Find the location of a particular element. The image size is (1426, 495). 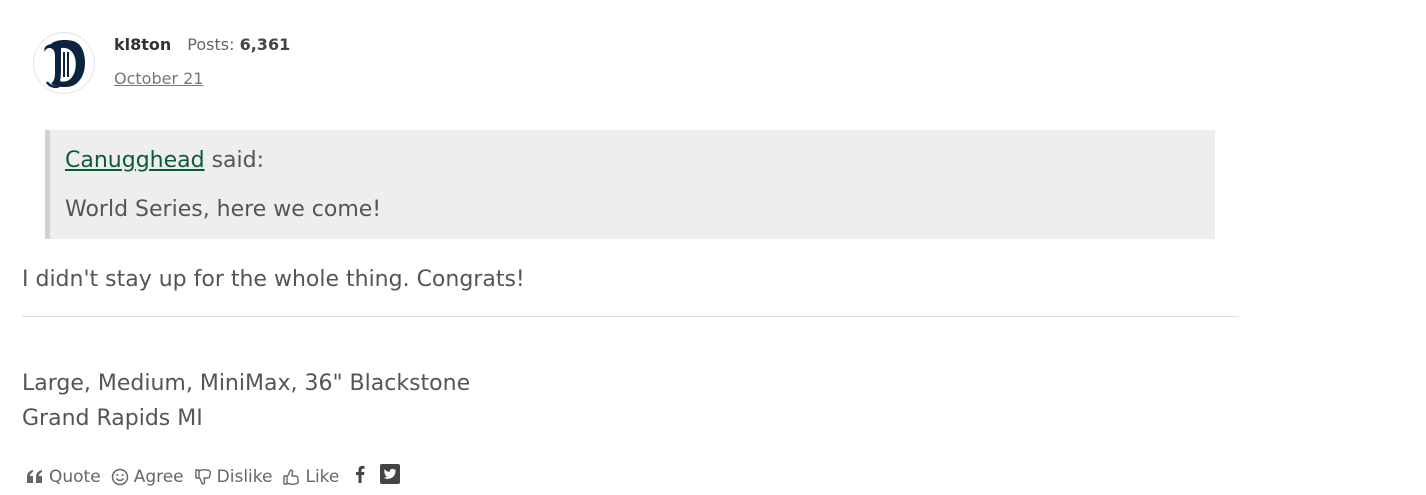

quote-label: Quote is located at coordinates (75, 476).